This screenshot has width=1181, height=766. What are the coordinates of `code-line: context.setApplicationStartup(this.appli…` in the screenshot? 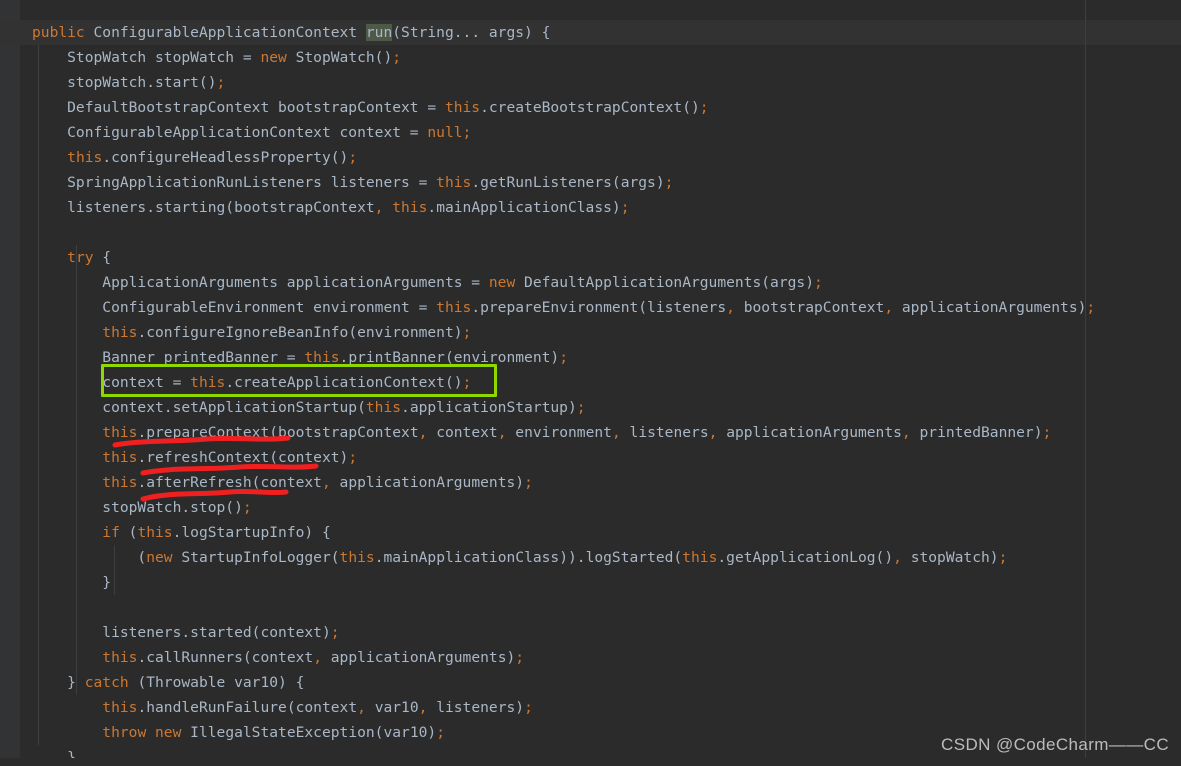 It's located at (590, 407).